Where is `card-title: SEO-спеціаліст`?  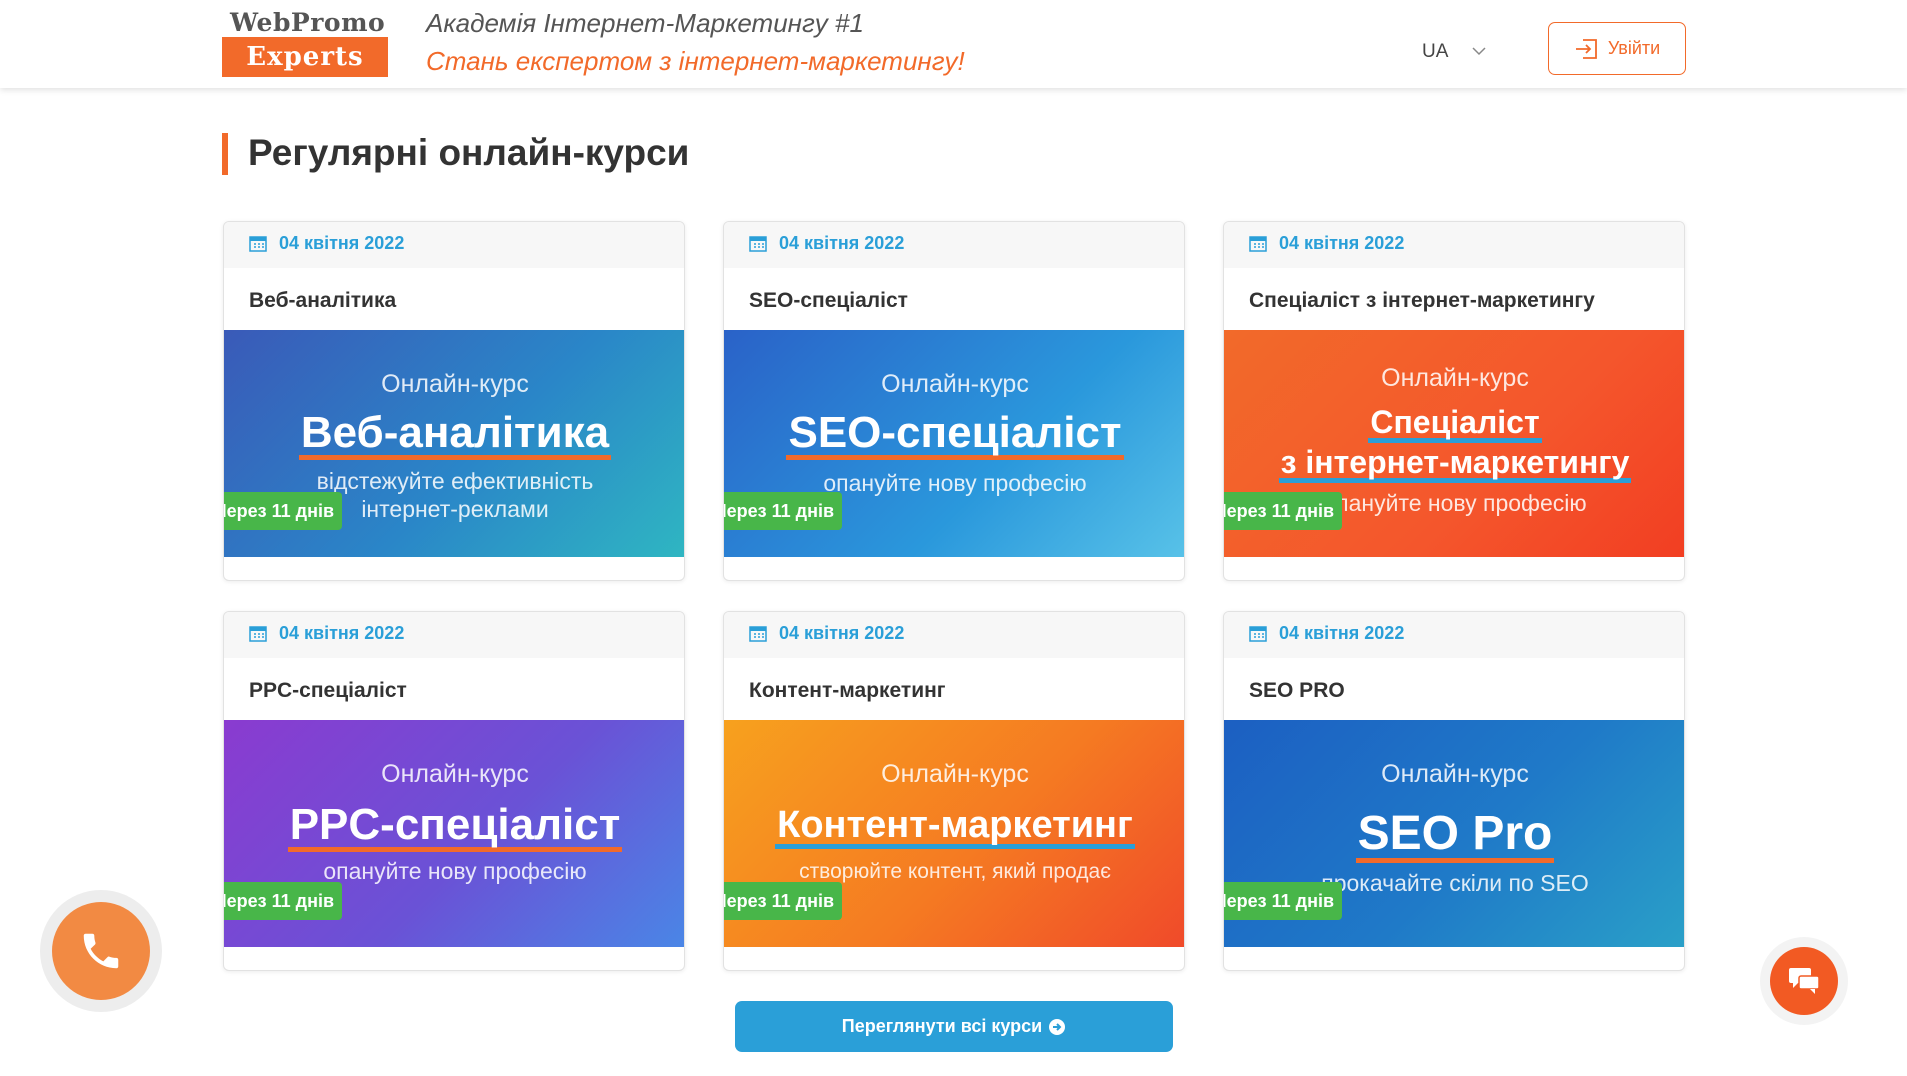 card-title: SEO-спеціаліст is located at coordinates (828, 301).